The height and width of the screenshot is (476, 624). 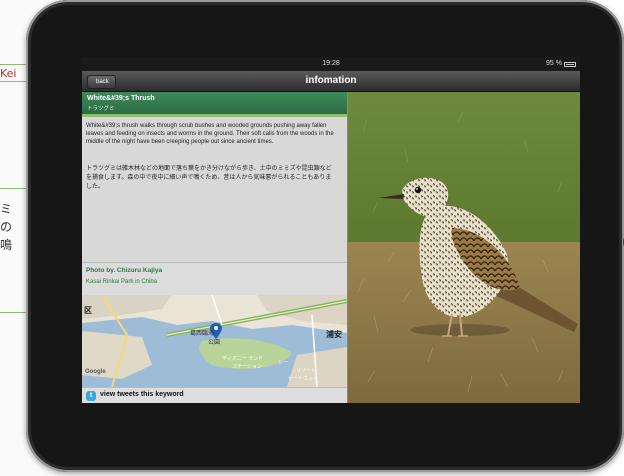 I want to click on map-label: ステーション, so click(x=247, y=367).